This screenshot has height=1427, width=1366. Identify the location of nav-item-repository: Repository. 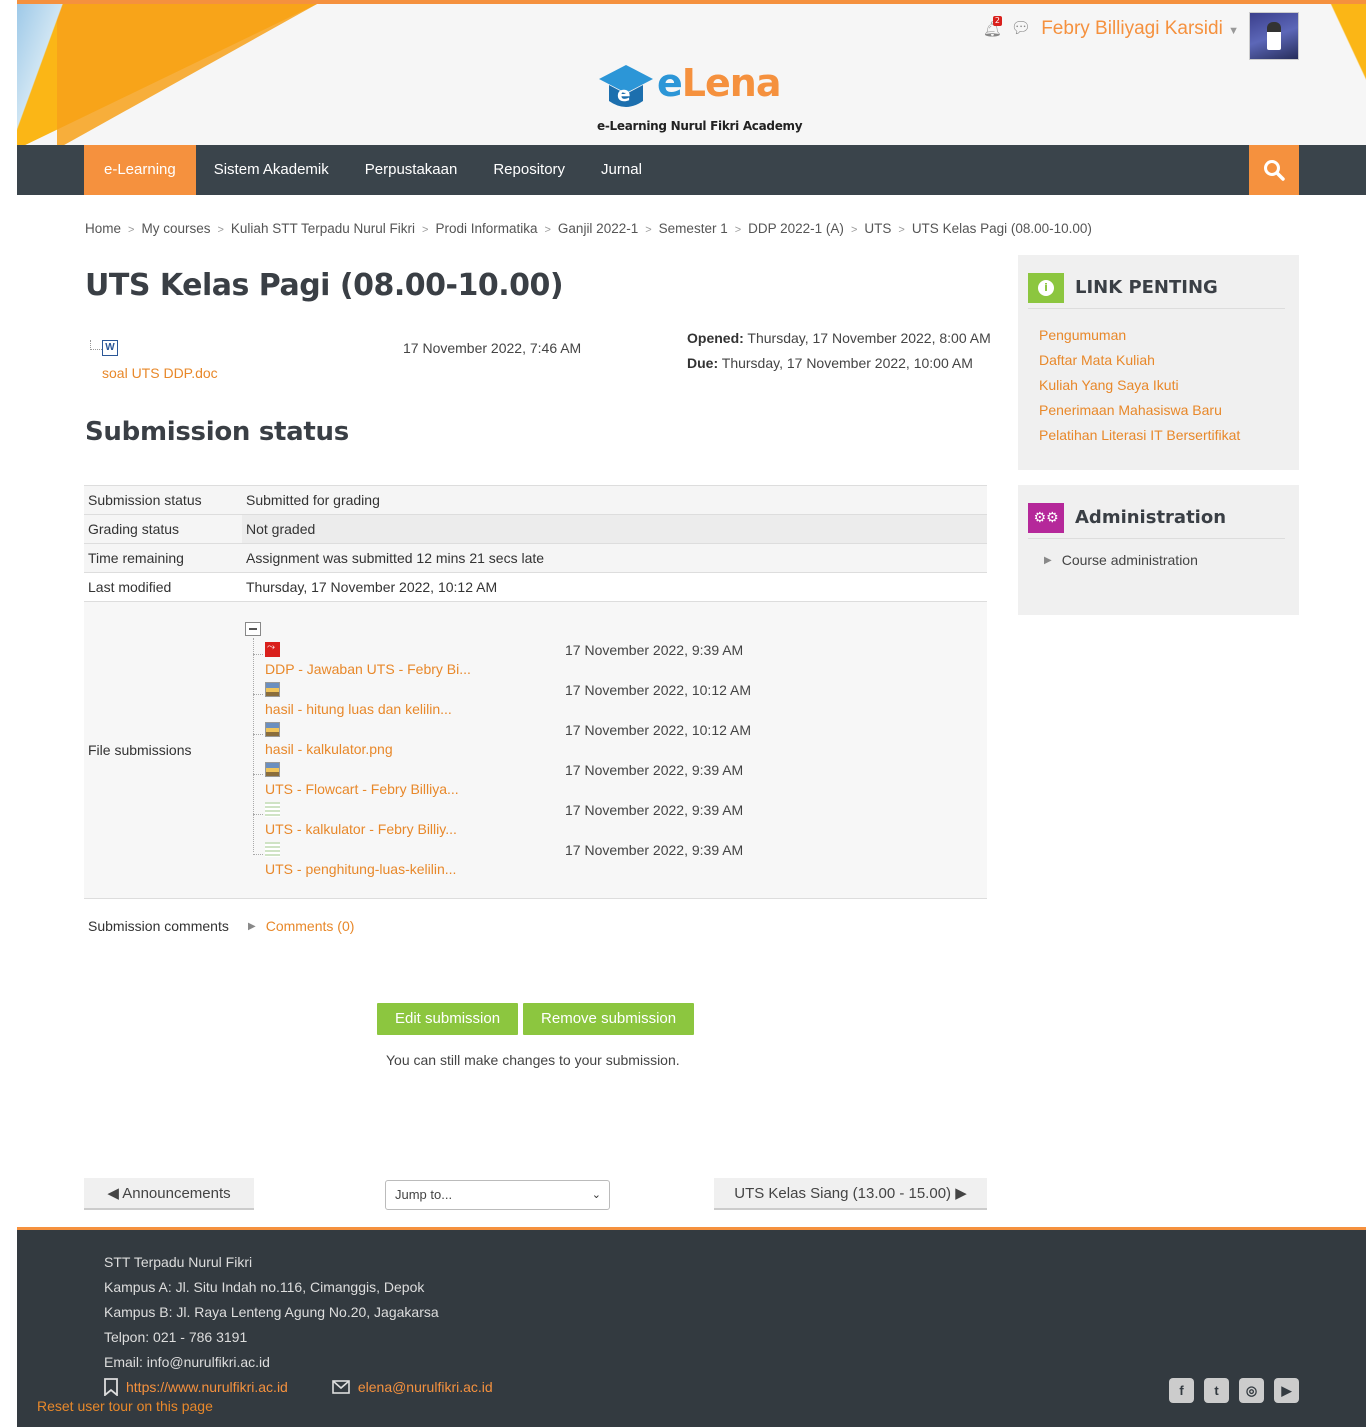
(529, 170).